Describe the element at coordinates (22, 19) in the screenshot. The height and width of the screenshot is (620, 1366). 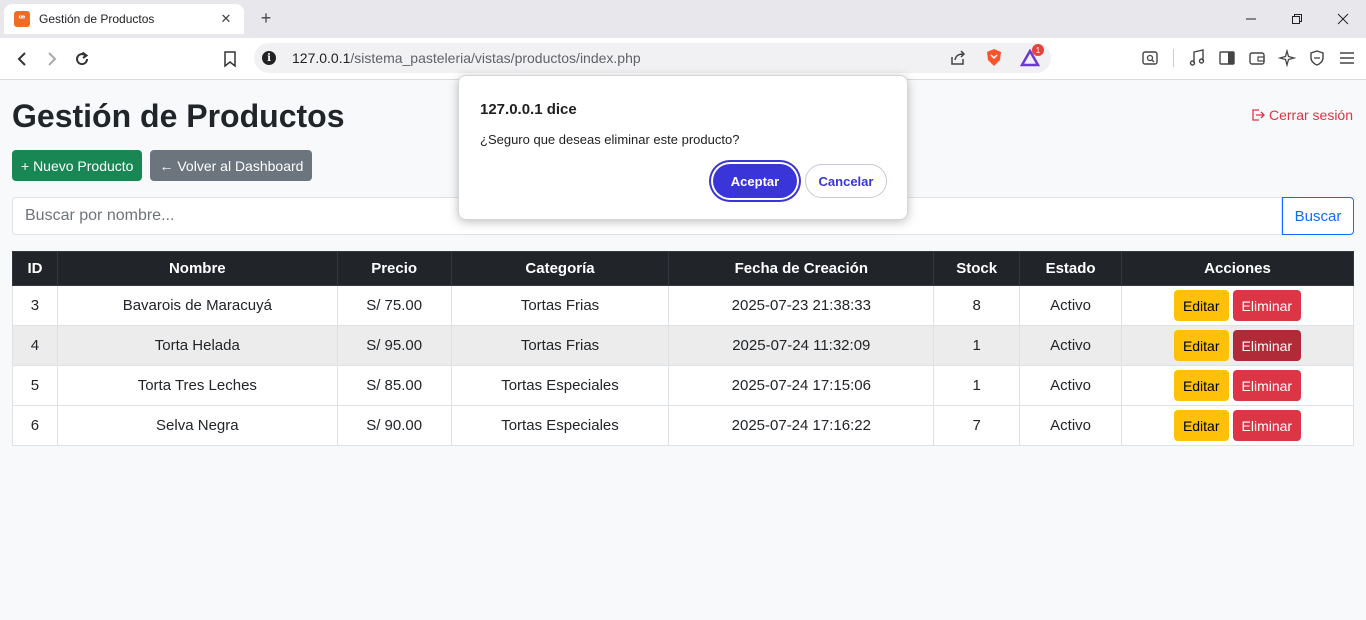
I see `xampp-favicon-icon: ꟹ` at that location.